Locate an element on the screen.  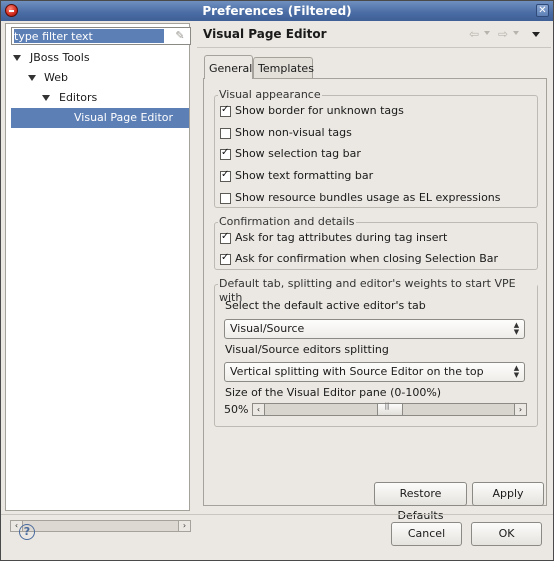
title-bar: Preferences (Filtered) ✕ is located at coordinates (277, 11).